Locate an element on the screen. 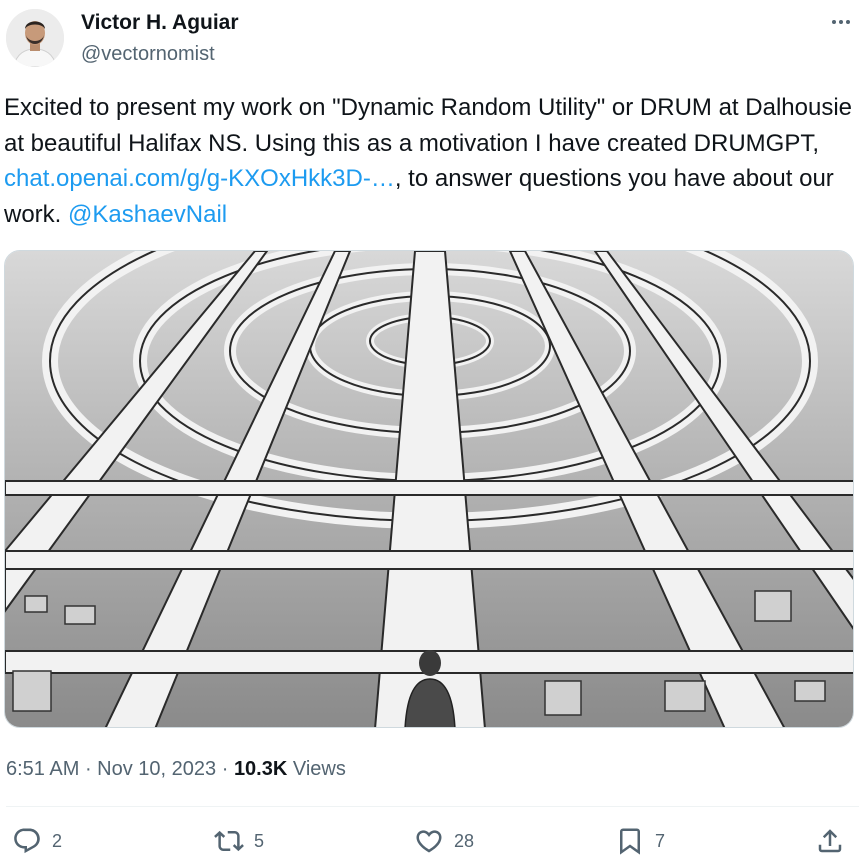 This screenshot has width=865, height=868. bookmark-count: 7 is located at coordinates (660, 840).